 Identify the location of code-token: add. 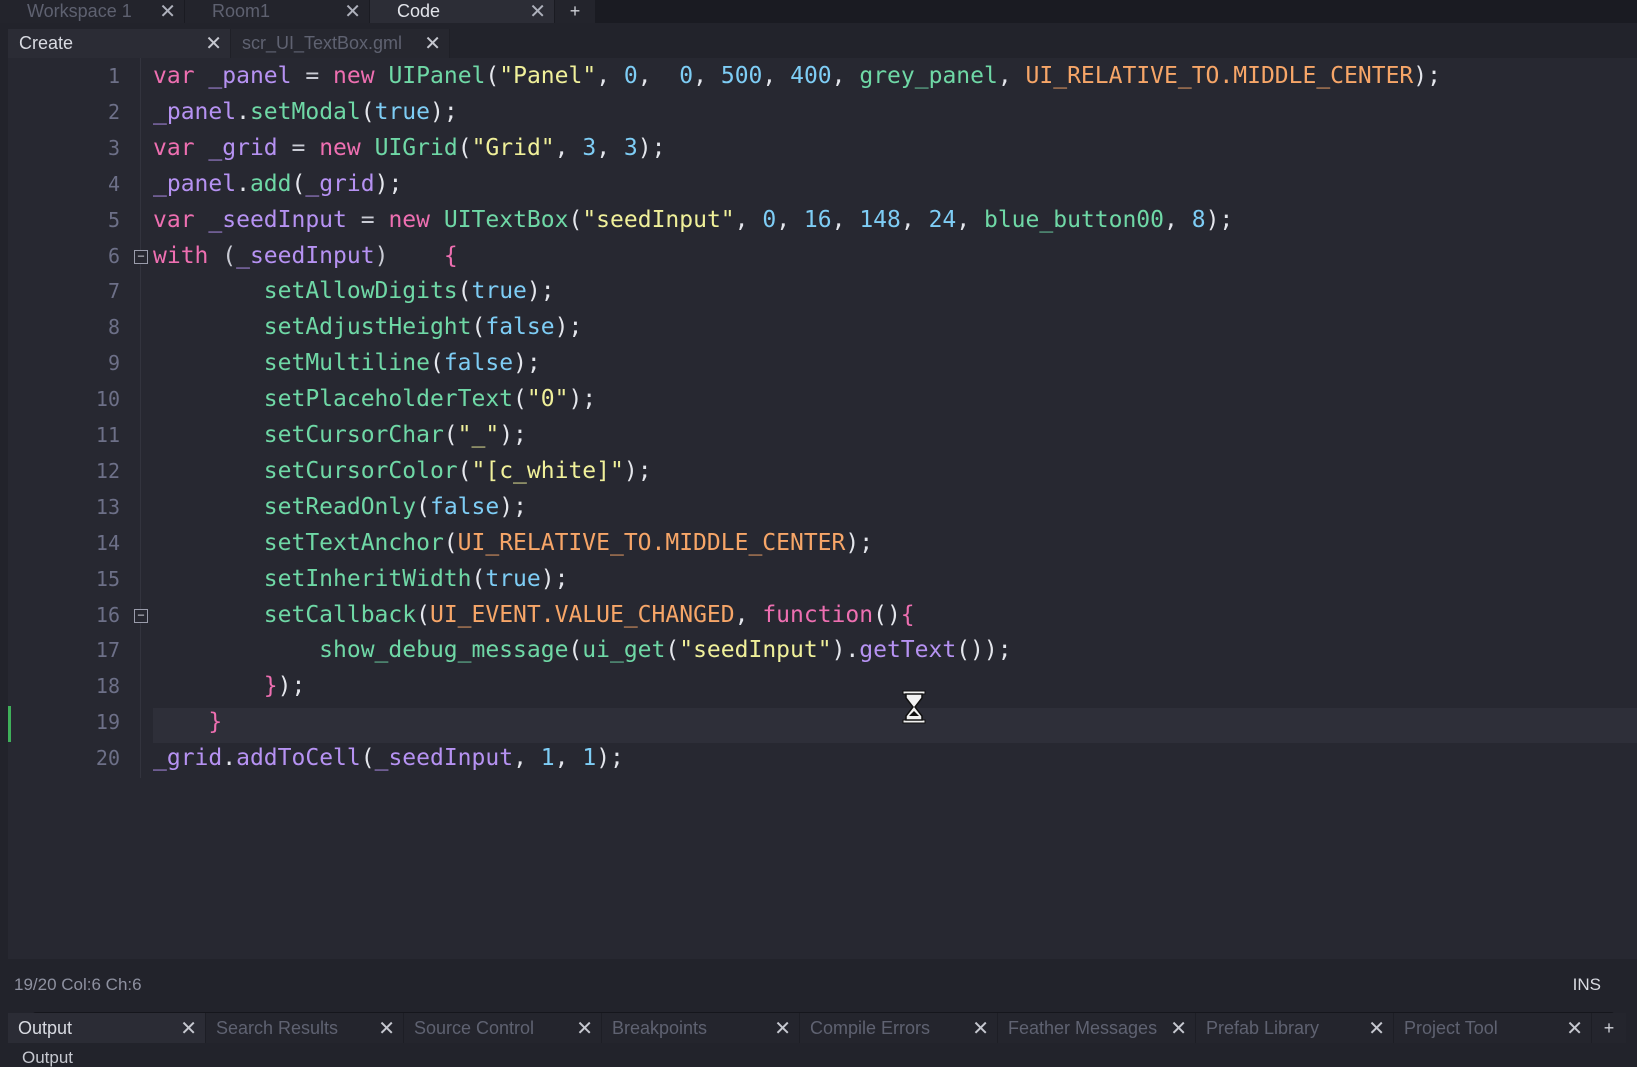
(270, 183).